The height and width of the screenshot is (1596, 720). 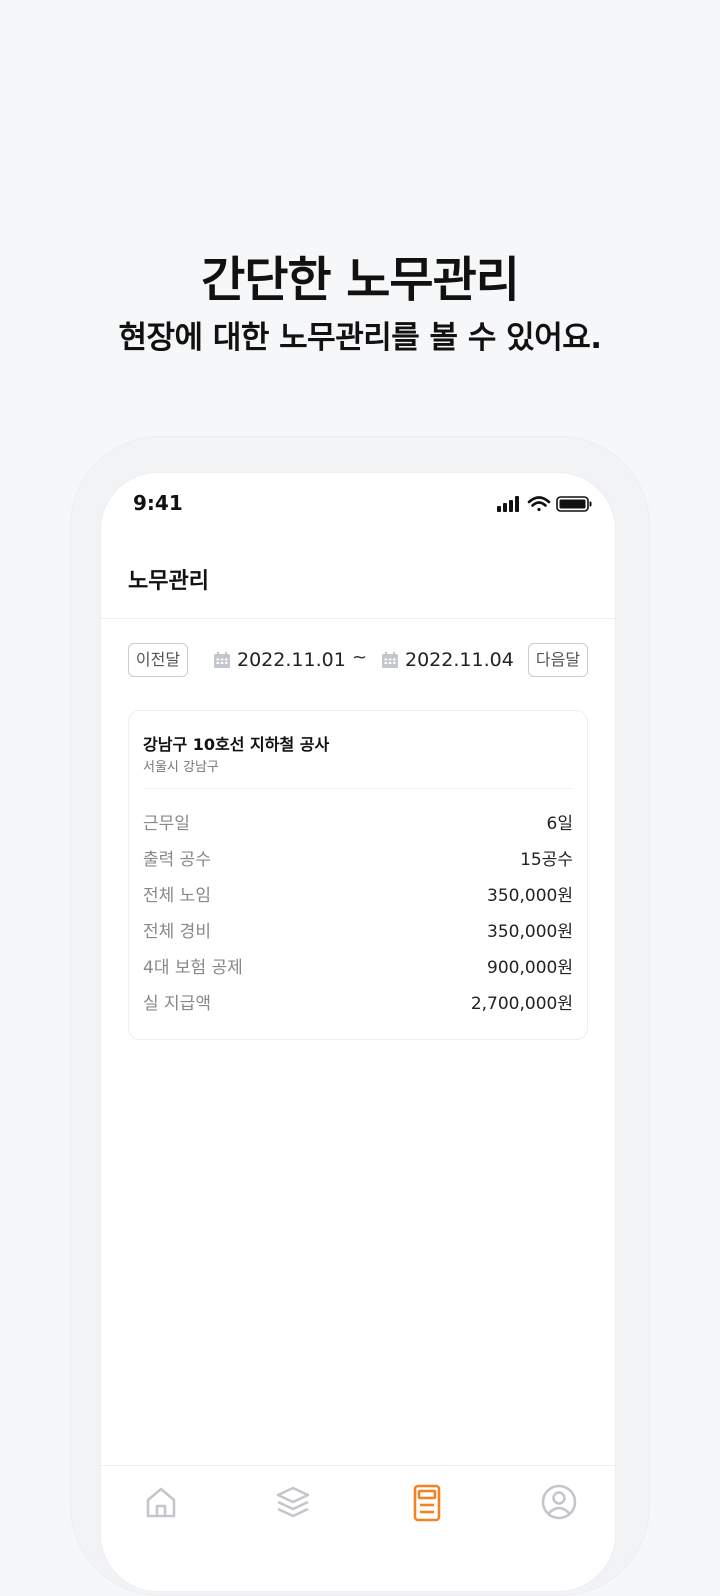 What do you see at coordinates (574, 504) in the screenshot?
I see `battery-icon` at bounding box center [574, 504].